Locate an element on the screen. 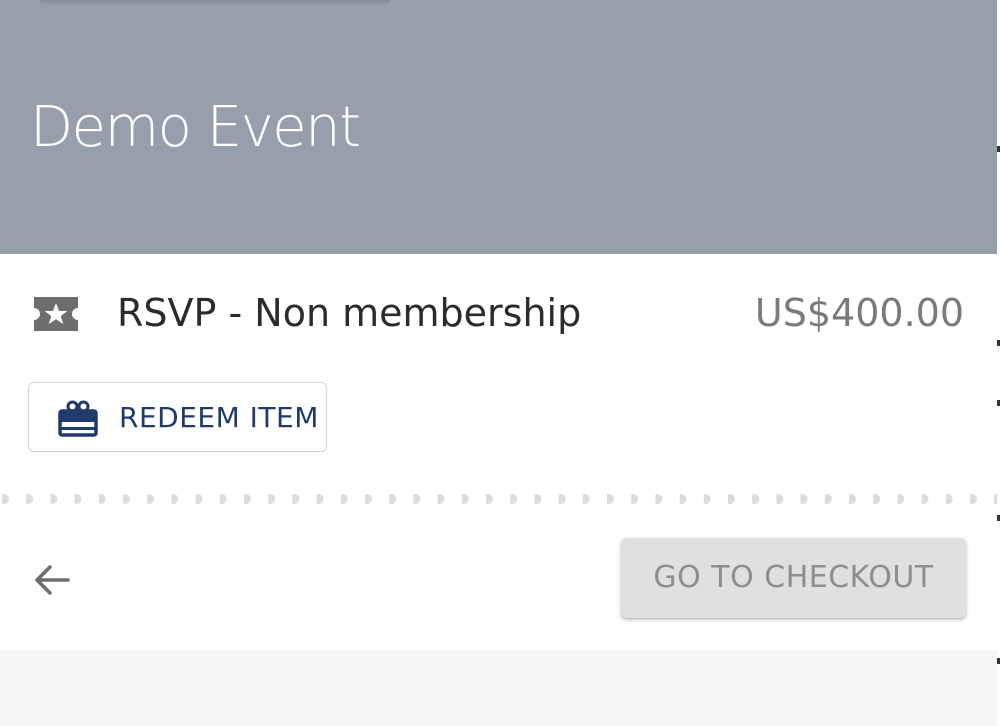 This screenshot has height=726, width=1000. ticket-star-icon is located at coordinates (56, 314).